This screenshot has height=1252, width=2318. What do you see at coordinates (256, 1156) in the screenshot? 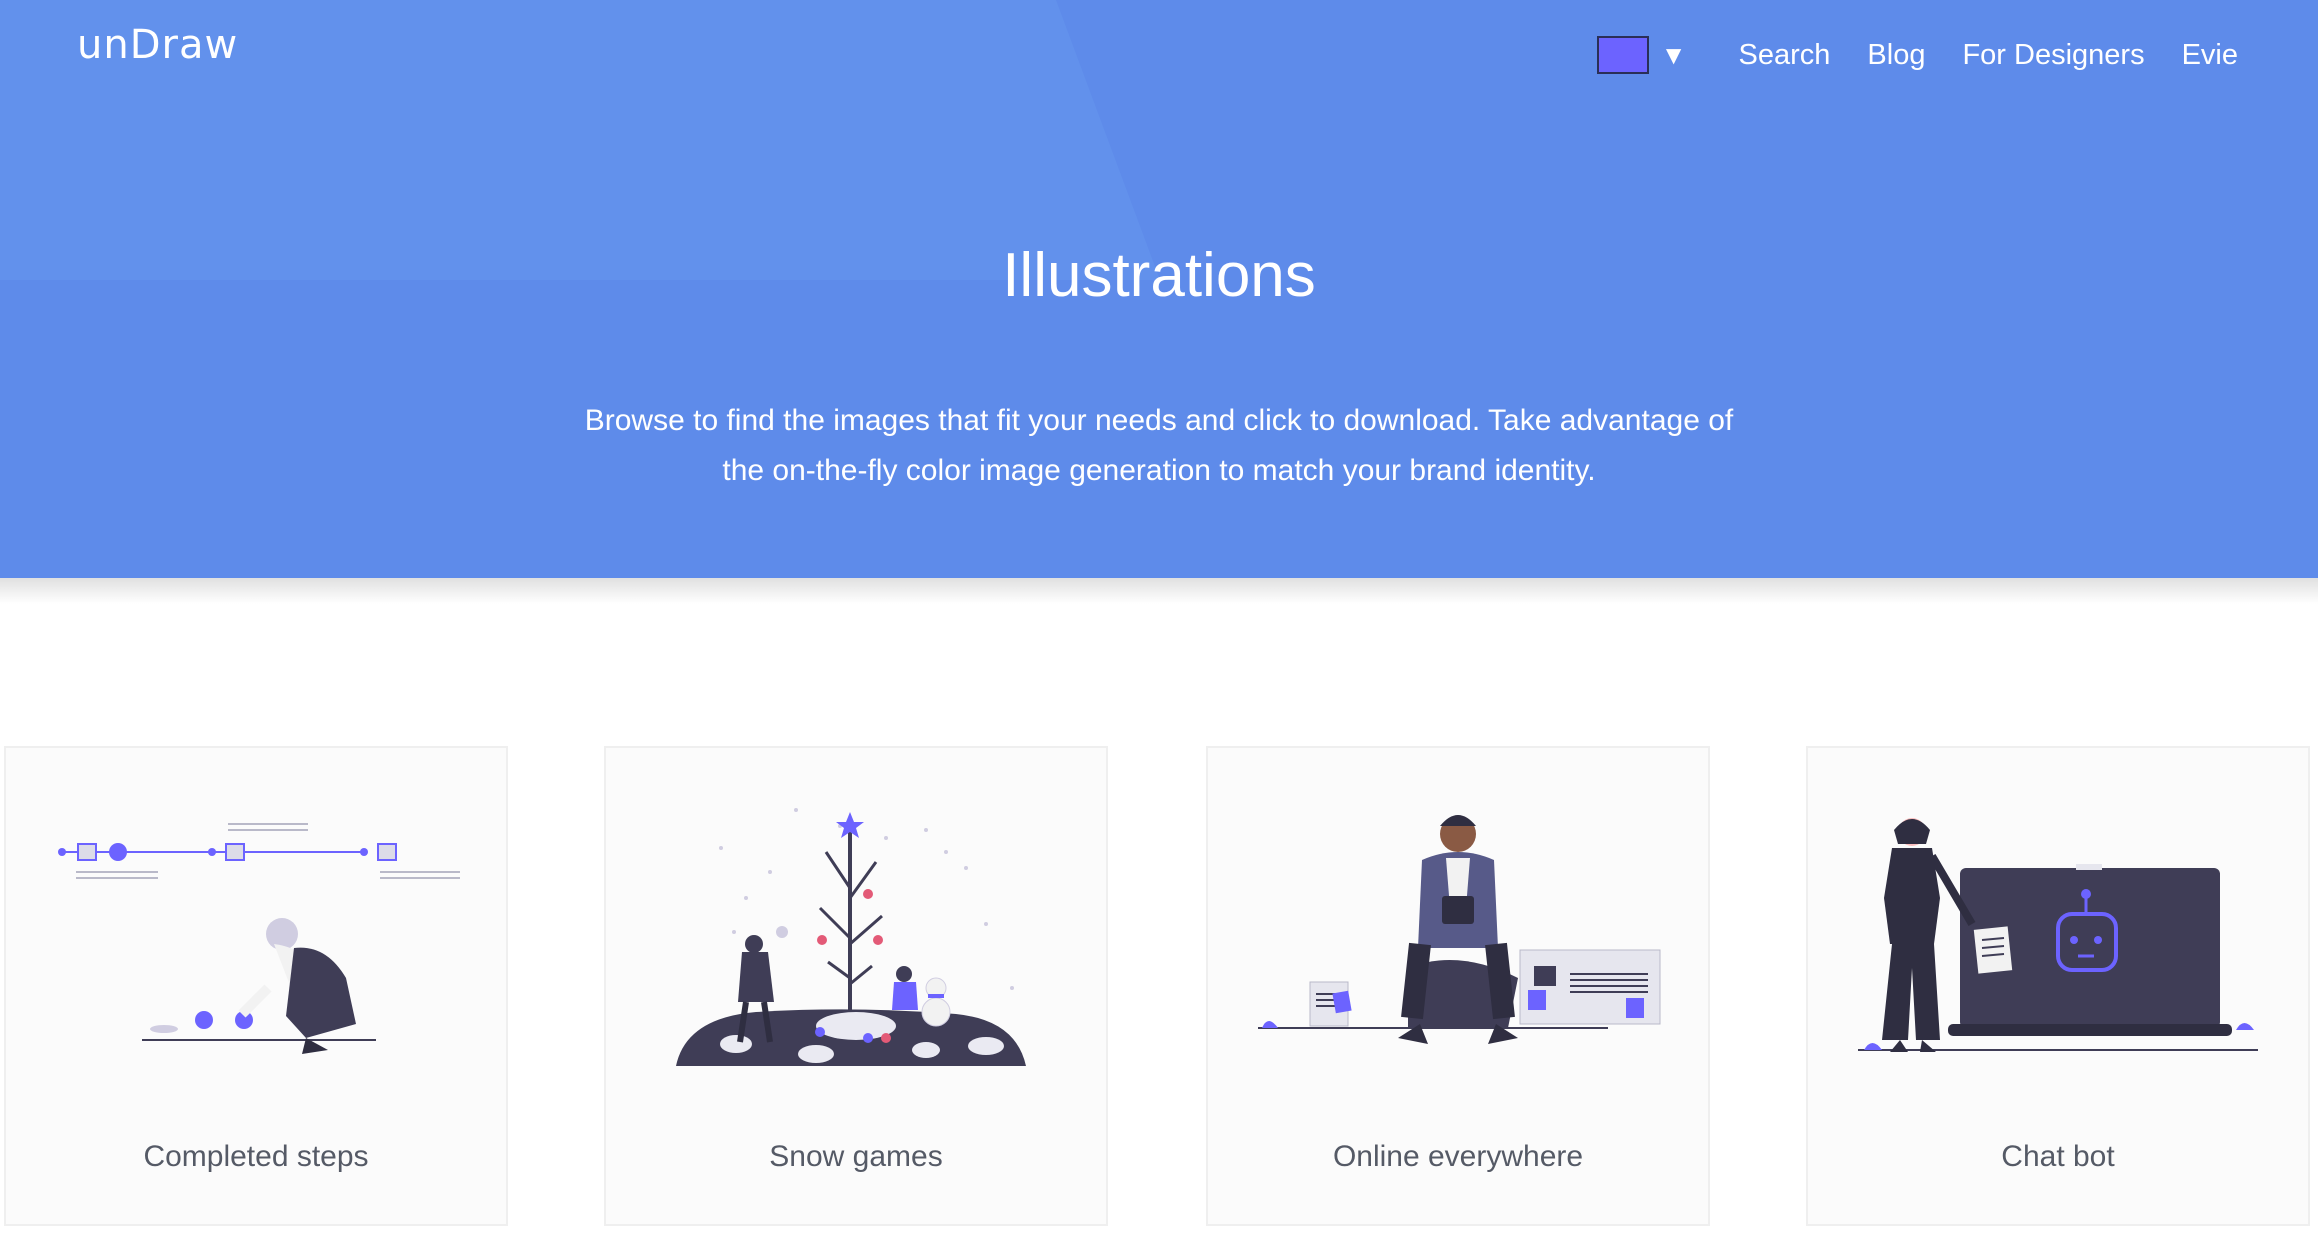
I see `illustration-label: Completed steps` at bounding box center [256, 1156].